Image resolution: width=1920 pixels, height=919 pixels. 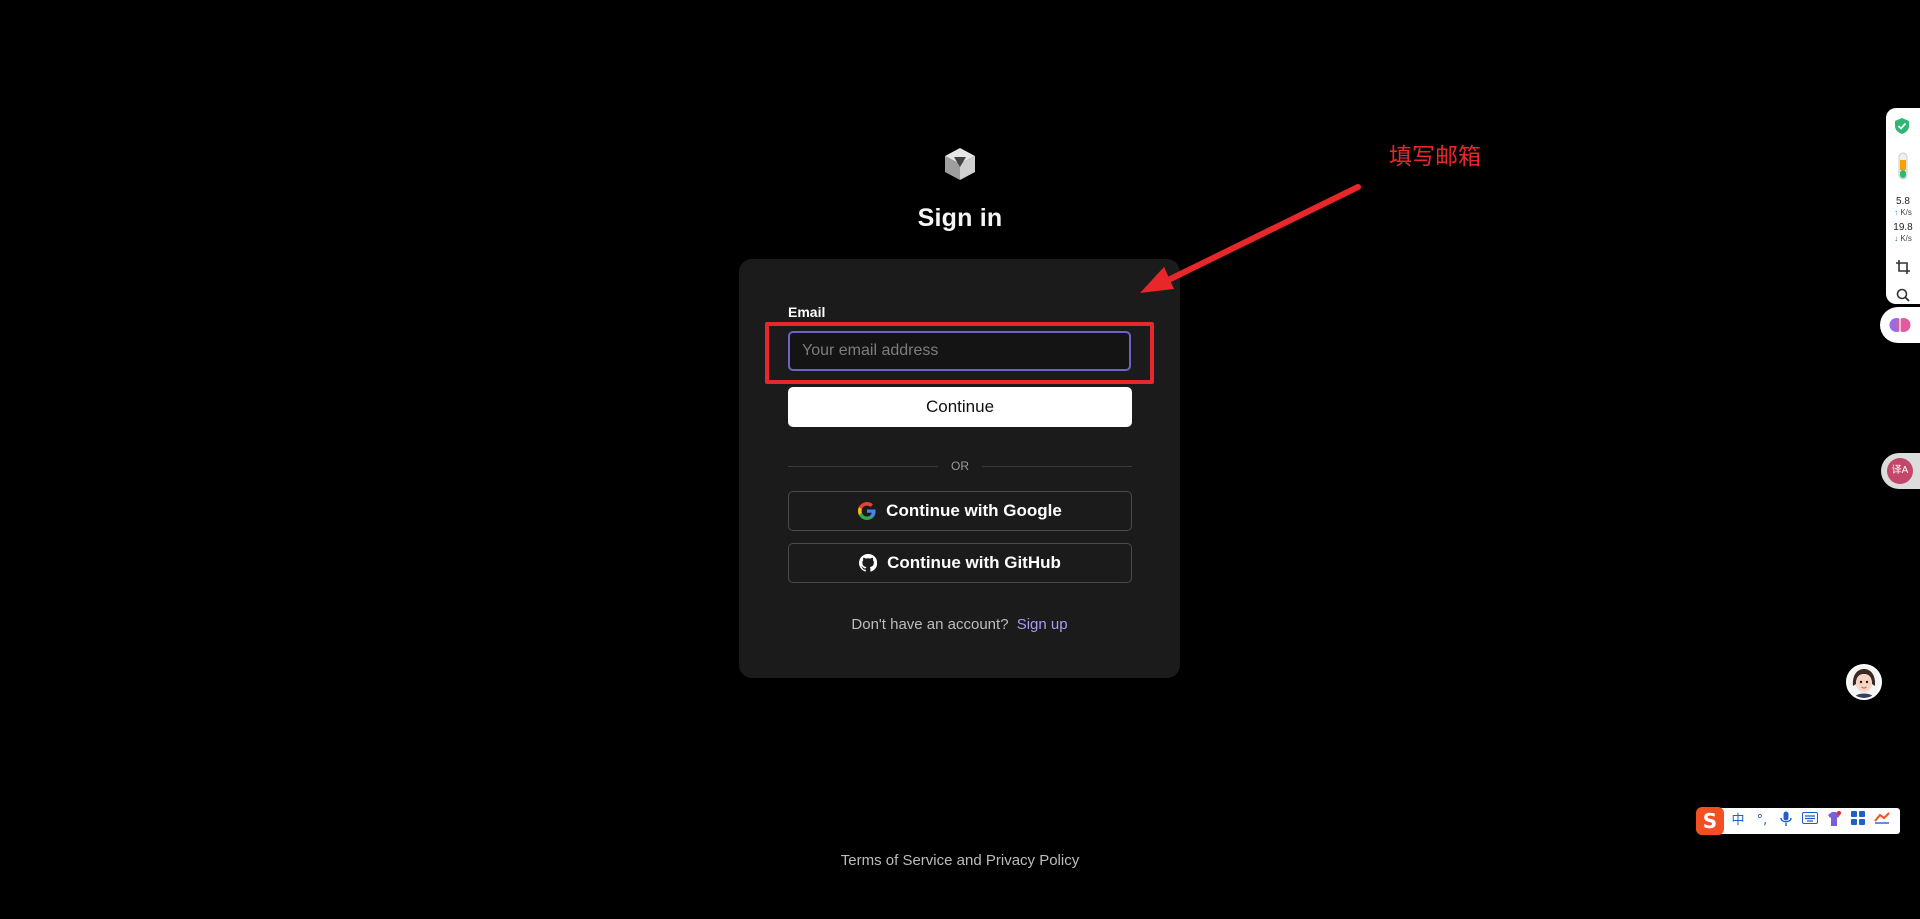 What do you see at coordinates (1903, 201) in the screenshot?
I see `upload-speed-value: 5.8` at bounding box center [1903, 201].